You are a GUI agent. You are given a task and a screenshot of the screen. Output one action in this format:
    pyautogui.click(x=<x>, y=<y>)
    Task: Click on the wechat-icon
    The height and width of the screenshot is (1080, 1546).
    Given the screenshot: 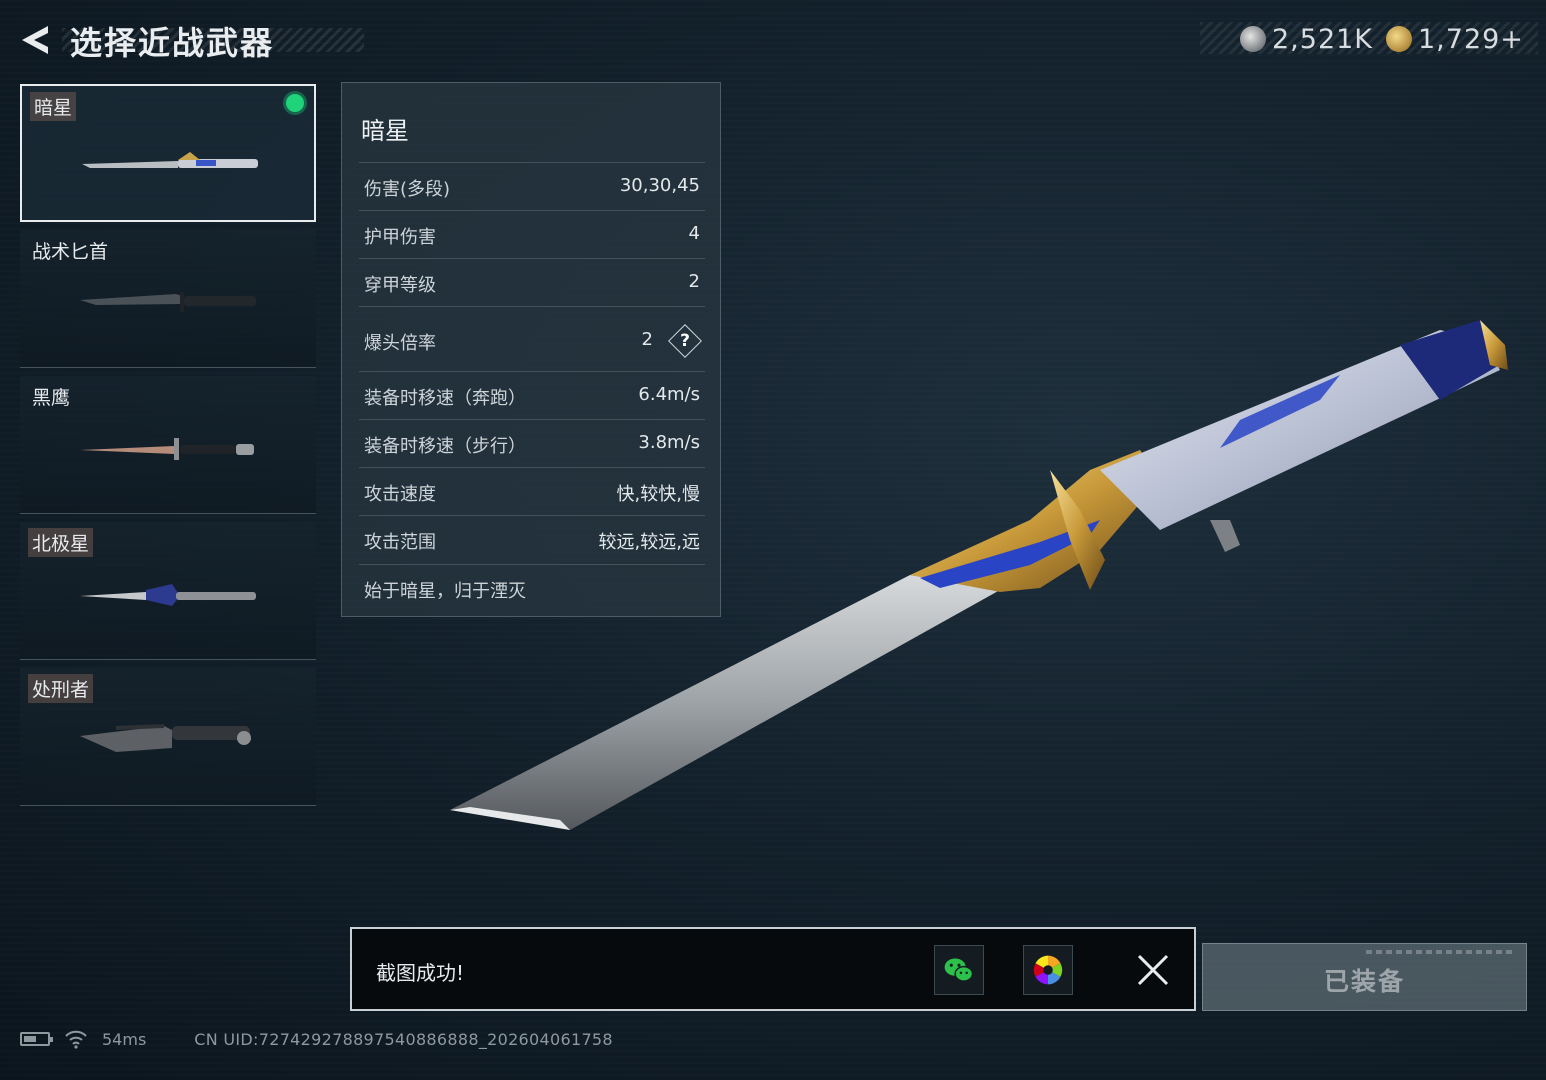 What is the action you would take?
    pyautogui.click(x=959, y=970)
    